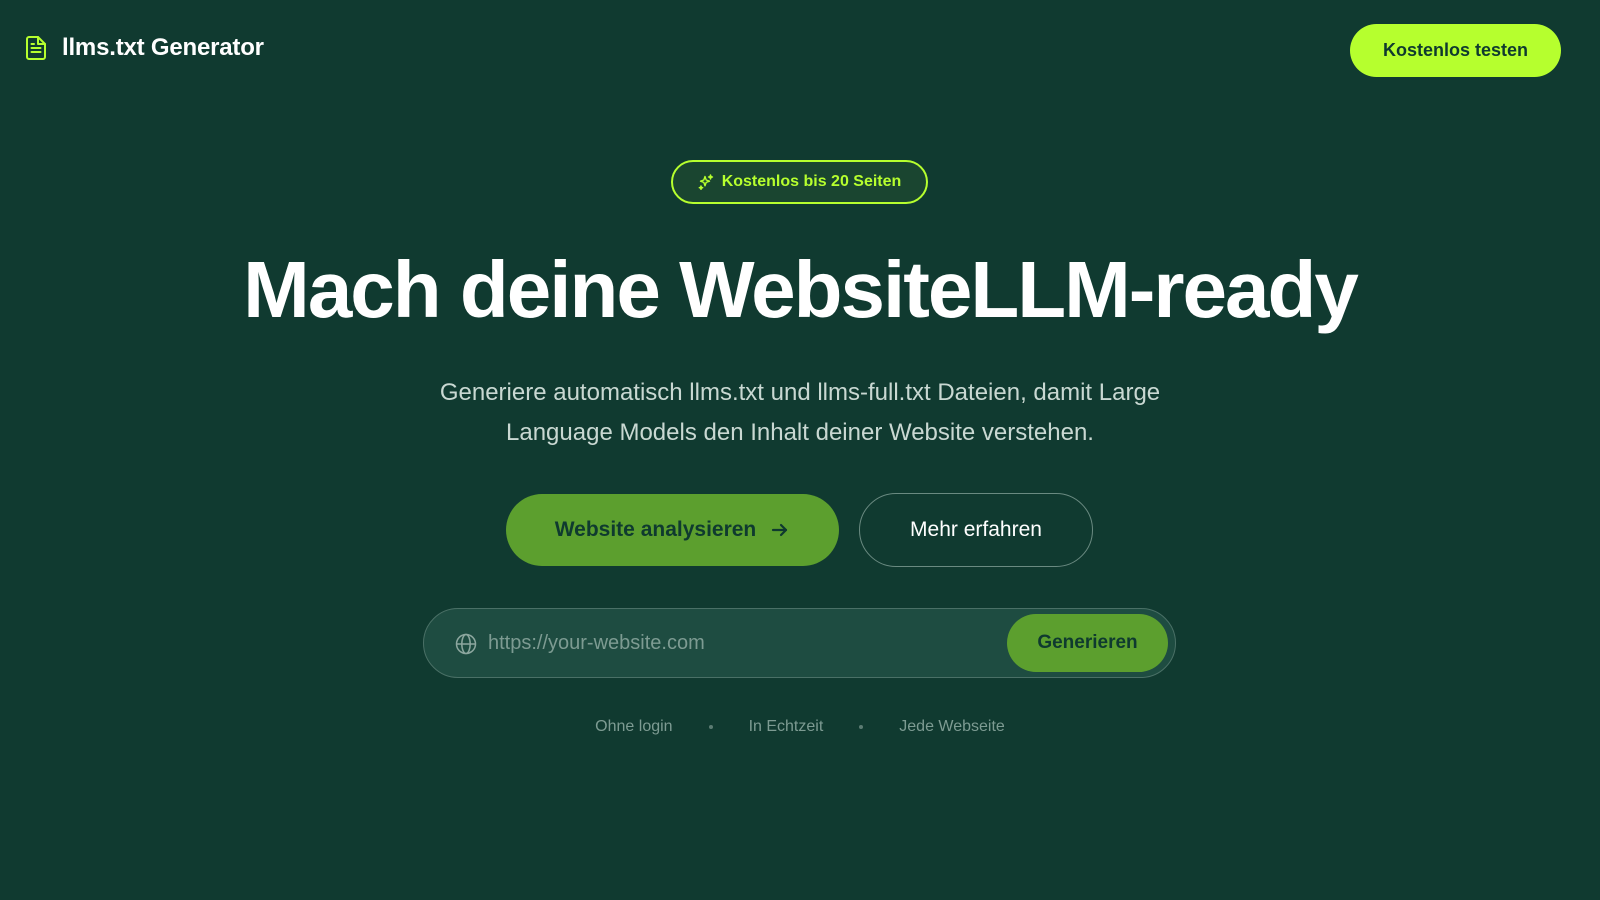  What do you see at coordinates (811, 181) in the screenshot?
I see `badge-text: Kostenlos bis 20 Seiten` at bounding box center [811, 181].